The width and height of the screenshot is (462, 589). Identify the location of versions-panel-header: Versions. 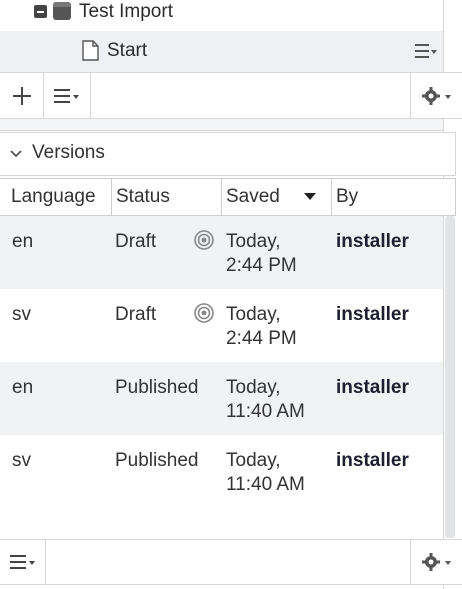
(228, 154).